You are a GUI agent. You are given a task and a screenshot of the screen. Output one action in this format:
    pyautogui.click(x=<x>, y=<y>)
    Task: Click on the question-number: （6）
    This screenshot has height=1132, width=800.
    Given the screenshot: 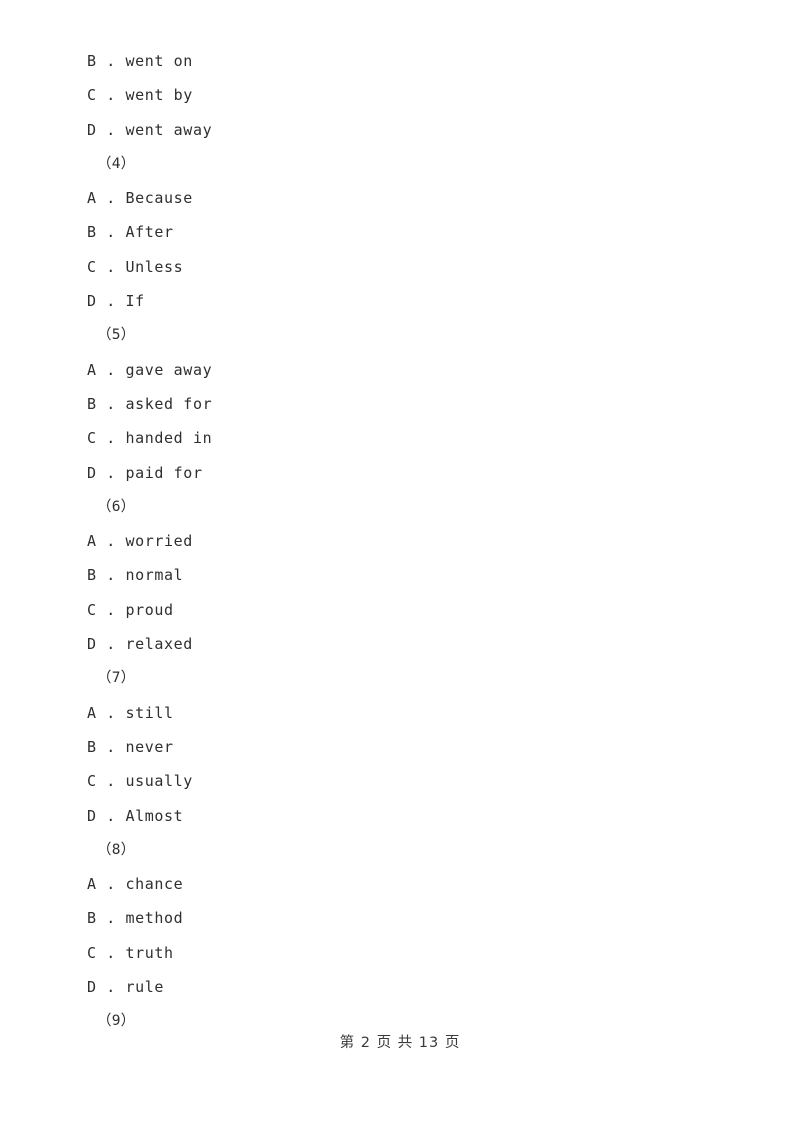 What is the action you would take?
    pyautogui.click(x=116, y=506)
    